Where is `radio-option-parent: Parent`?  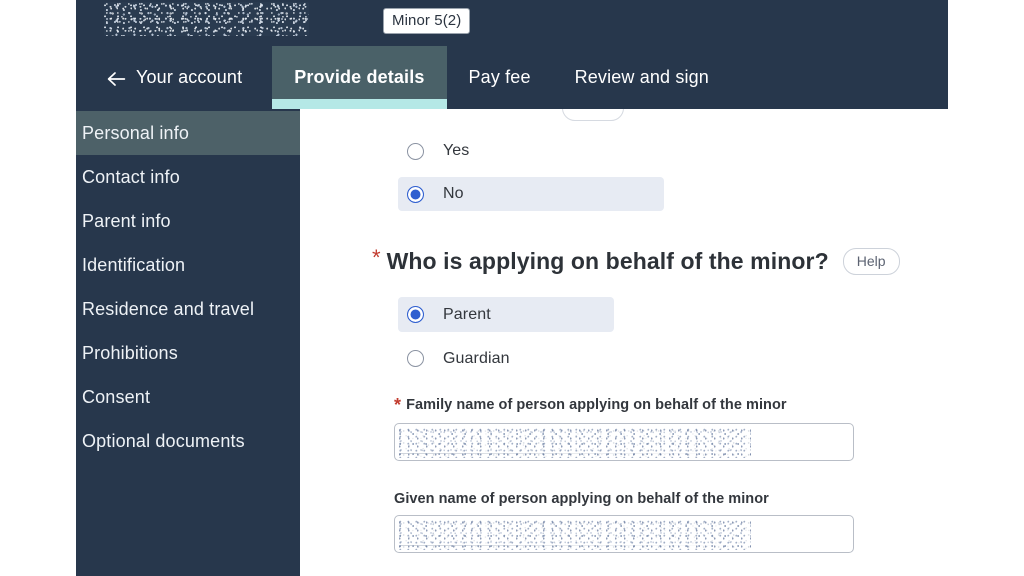 radio-option-parent: Parent is located at coordinates (506, 314).